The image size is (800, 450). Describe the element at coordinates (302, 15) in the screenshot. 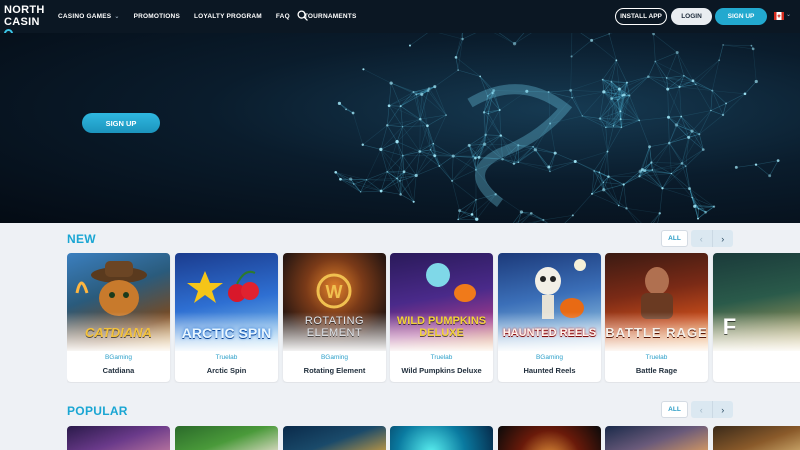

I see `search-icon` at that location.